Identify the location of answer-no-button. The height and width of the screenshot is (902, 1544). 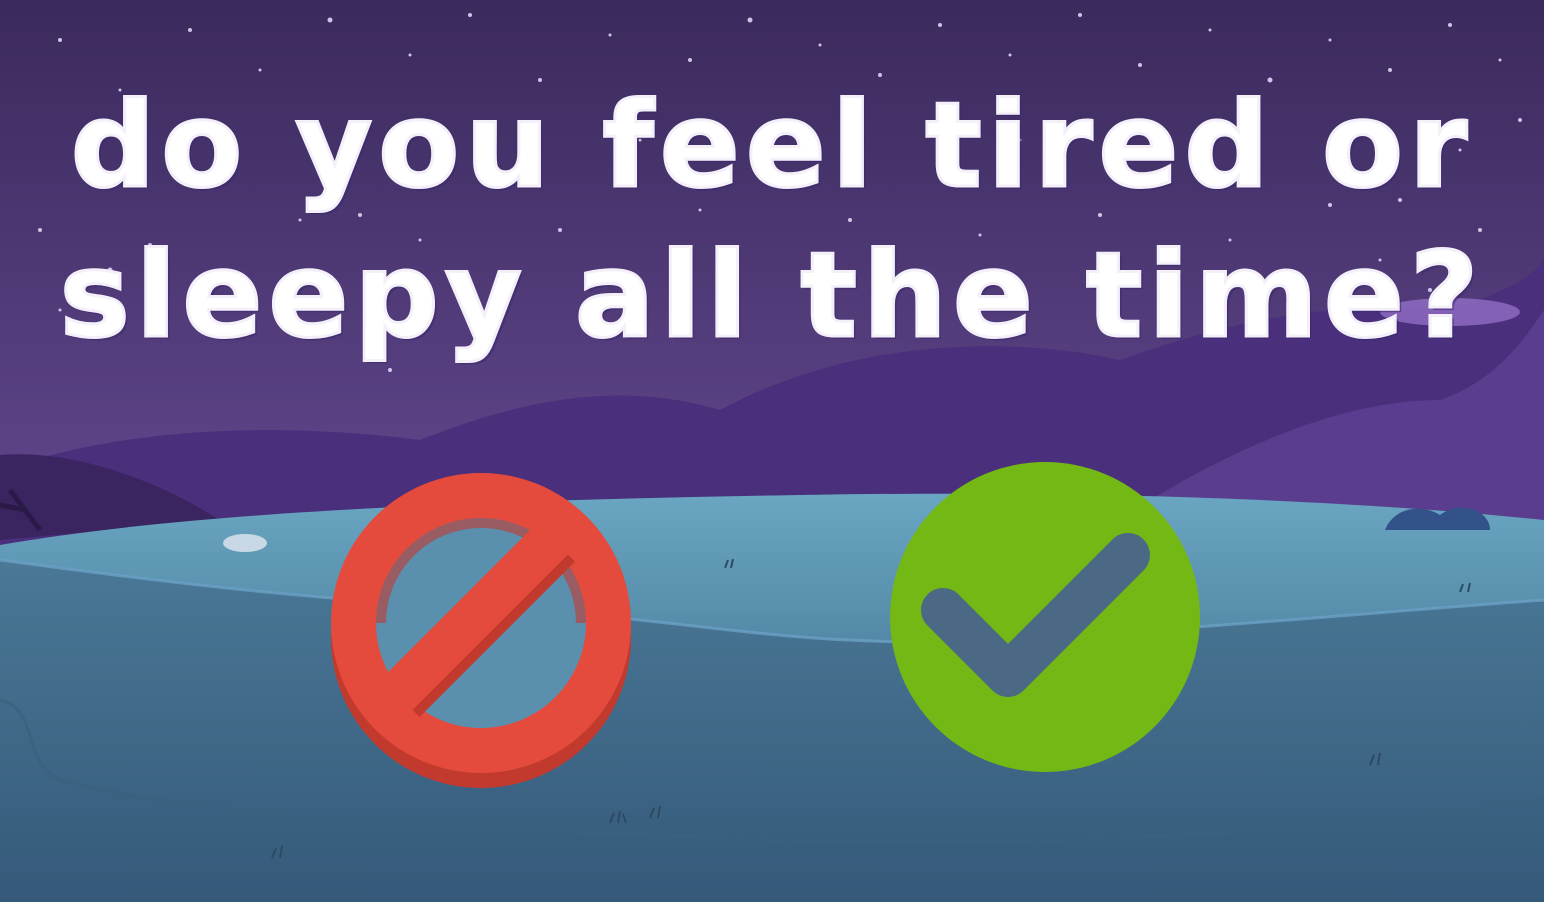
(481, 630).